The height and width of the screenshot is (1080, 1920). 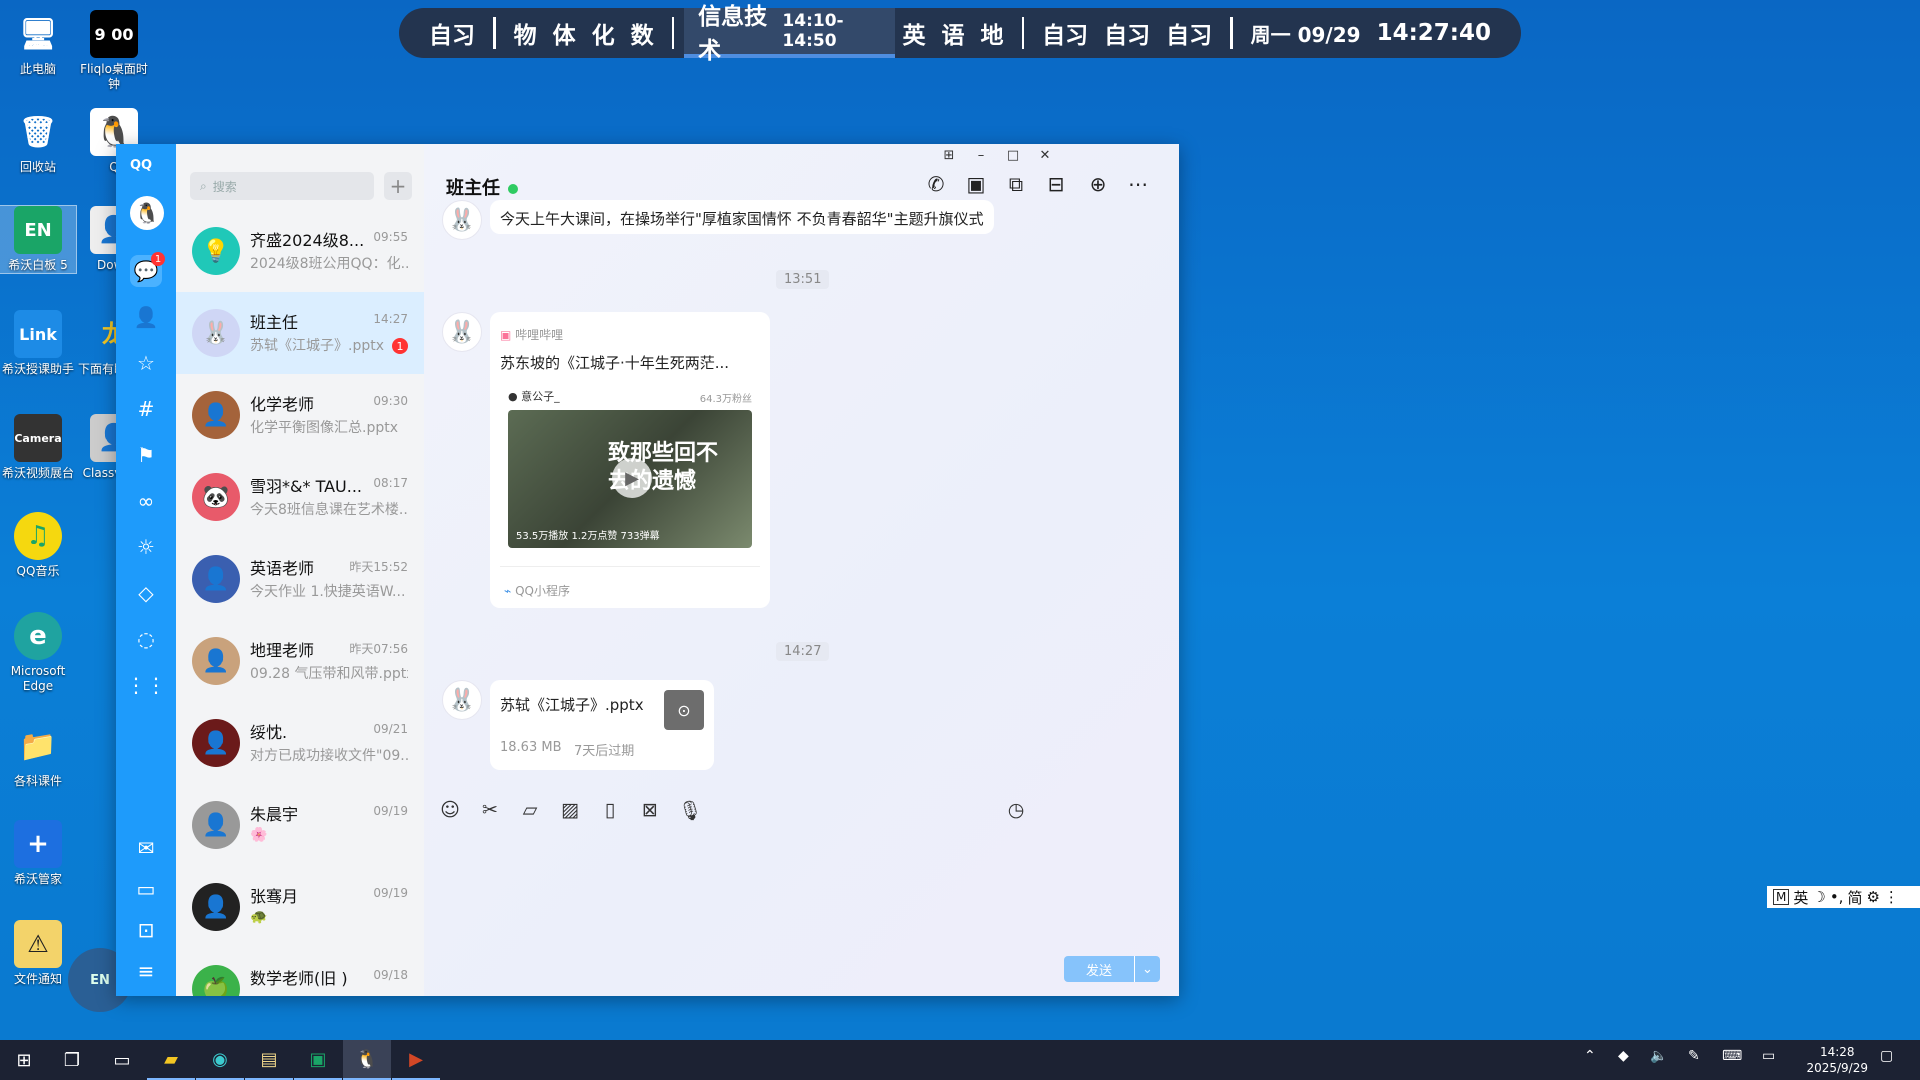 I want to click on ime-language-toggle: 英, so click(x=1800, y=897).